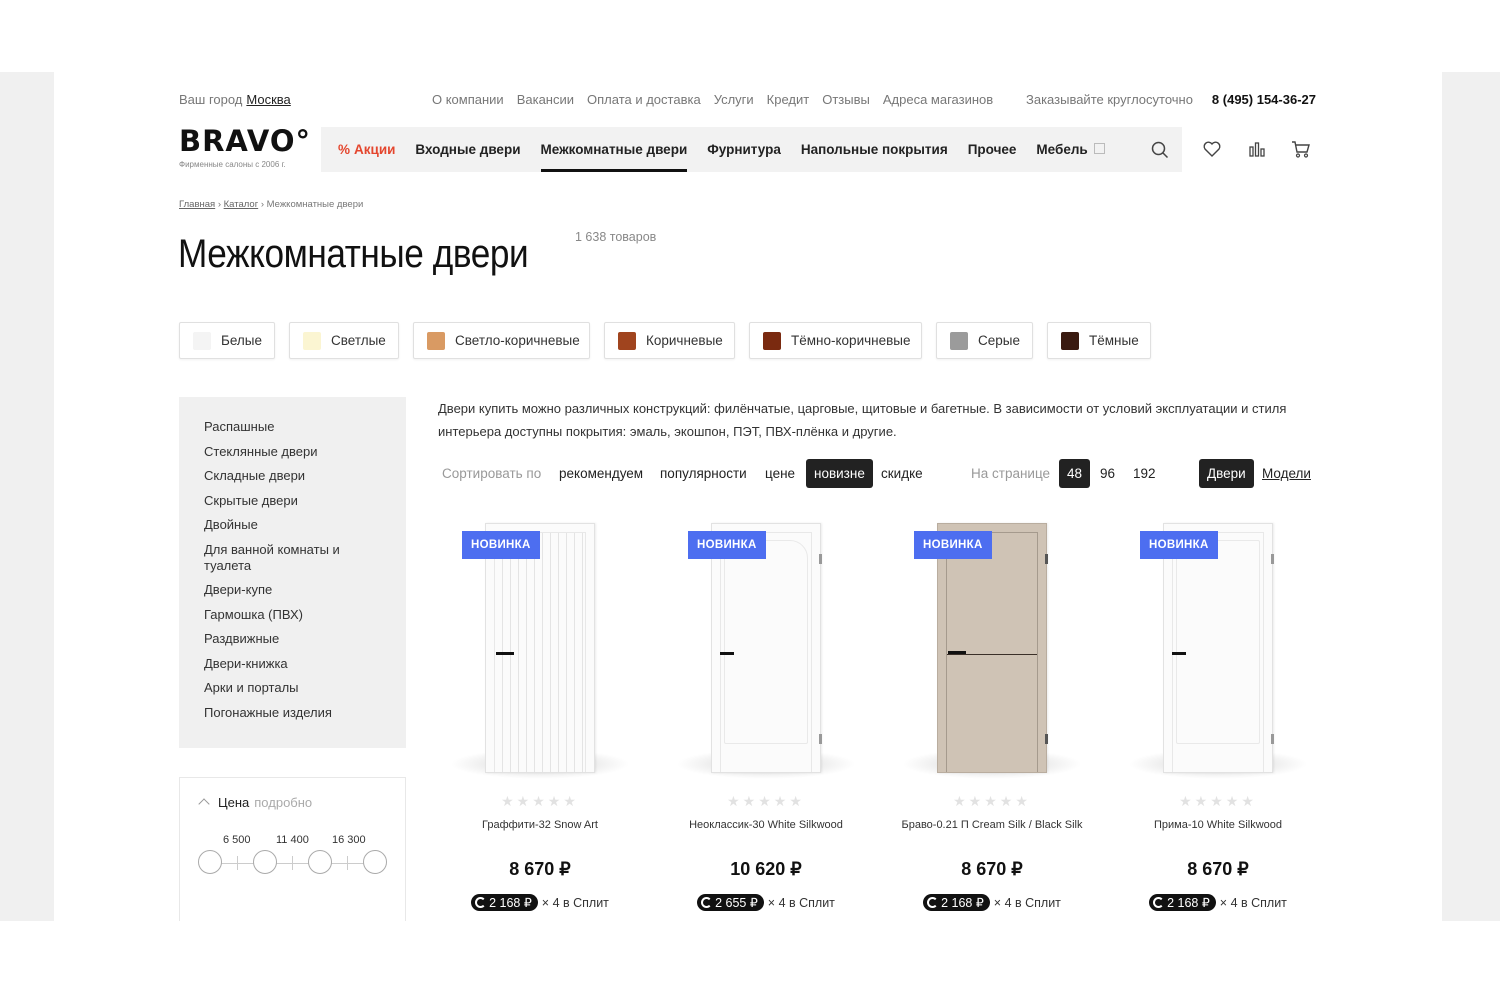 Image resolution: width=1500 pixels, height=999 pixels. What do you see at coordinates (644, 99) in the screenshot?
I see `top-link-payment-delivery: Оплата и доставка` at bounding box center [644, 99].